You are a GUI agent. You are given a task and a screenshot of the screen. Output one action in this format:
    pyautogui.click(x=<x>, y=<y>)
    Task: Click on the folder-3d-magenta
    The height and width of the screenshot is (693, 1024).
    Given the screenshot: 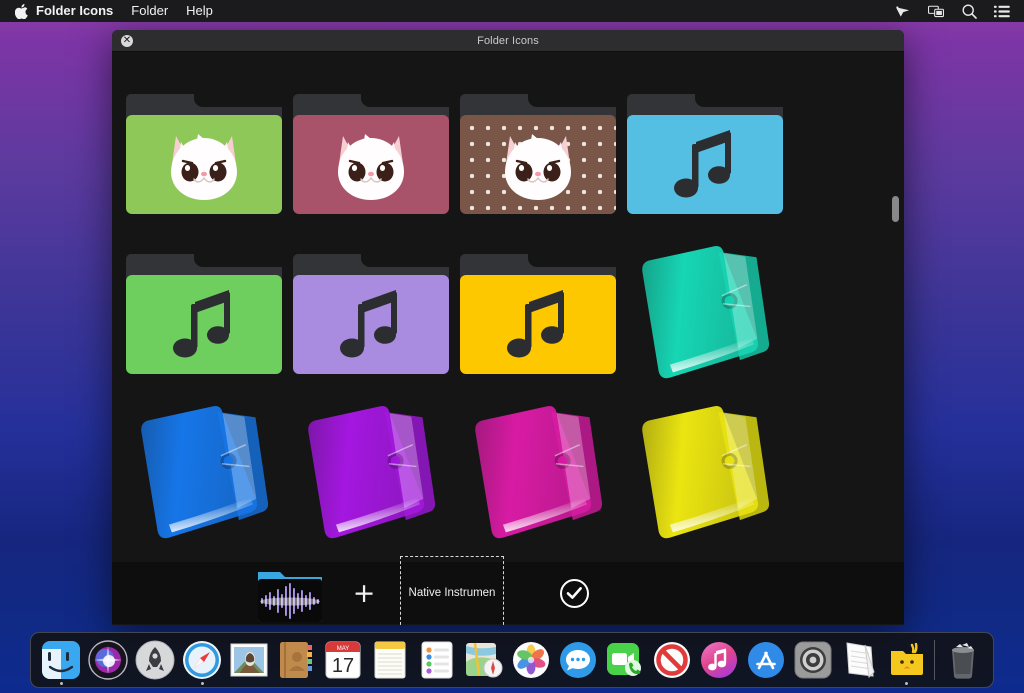 What is the action you would take?
    pyautogui.click(x=538, y=474)
    